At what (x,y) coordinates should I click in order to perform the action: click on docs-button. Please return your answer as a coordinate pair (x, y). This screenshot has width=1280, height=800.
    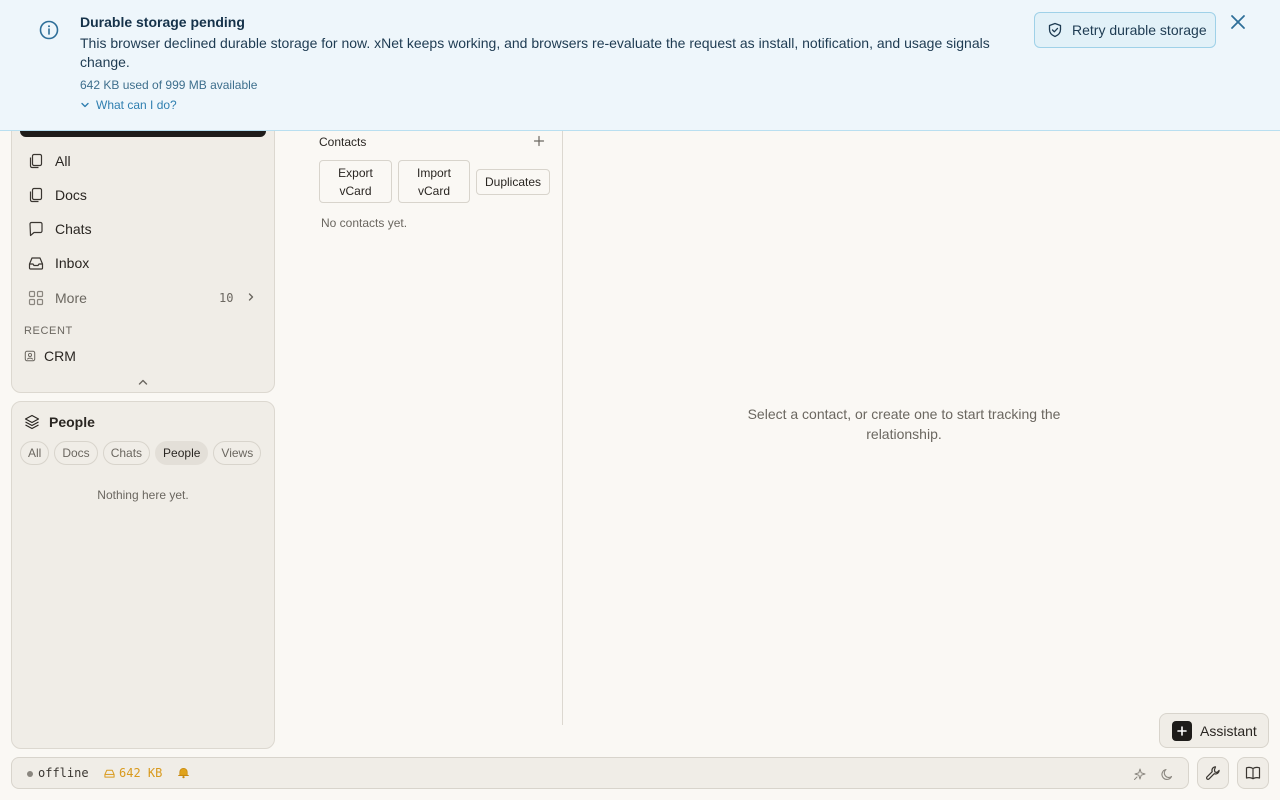
    Looking at the image, I should click on (1253, 773).